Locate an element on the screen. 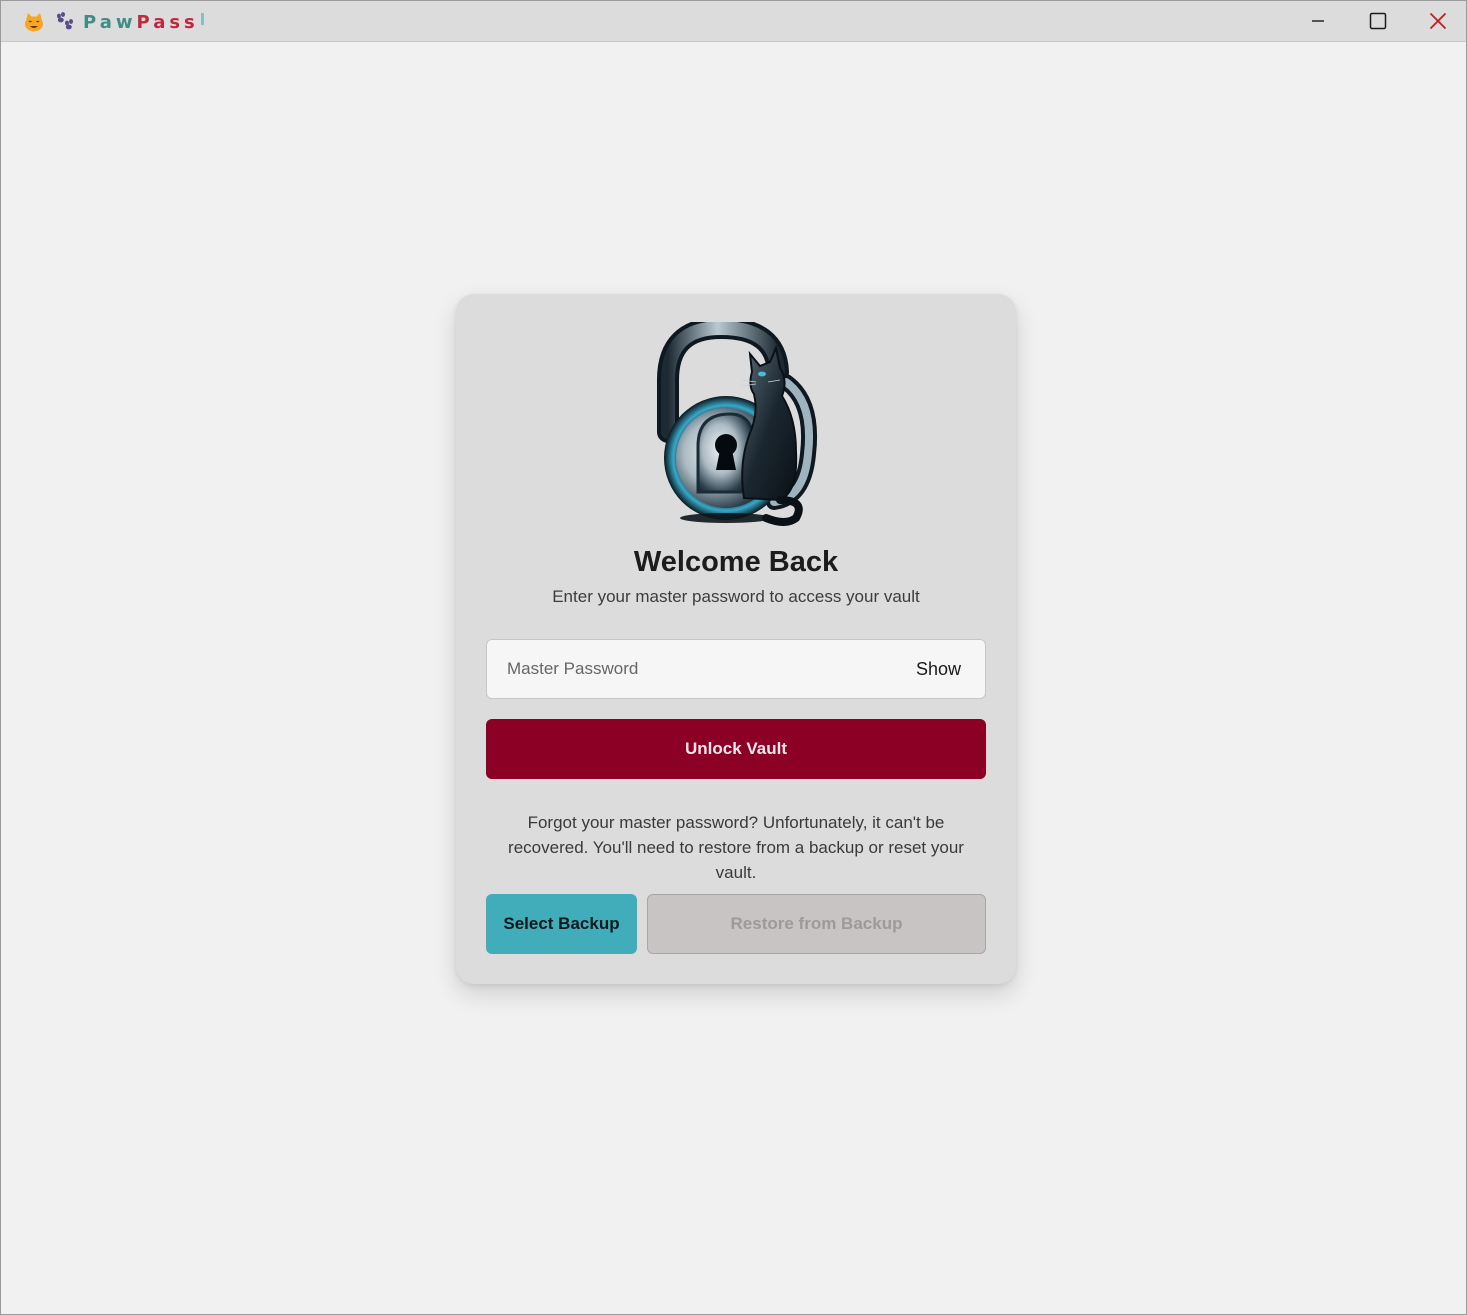 The width and height of the screenshot is (1467, 1315). cat-padlock-logo-icon is located at coordinates (737, 424).